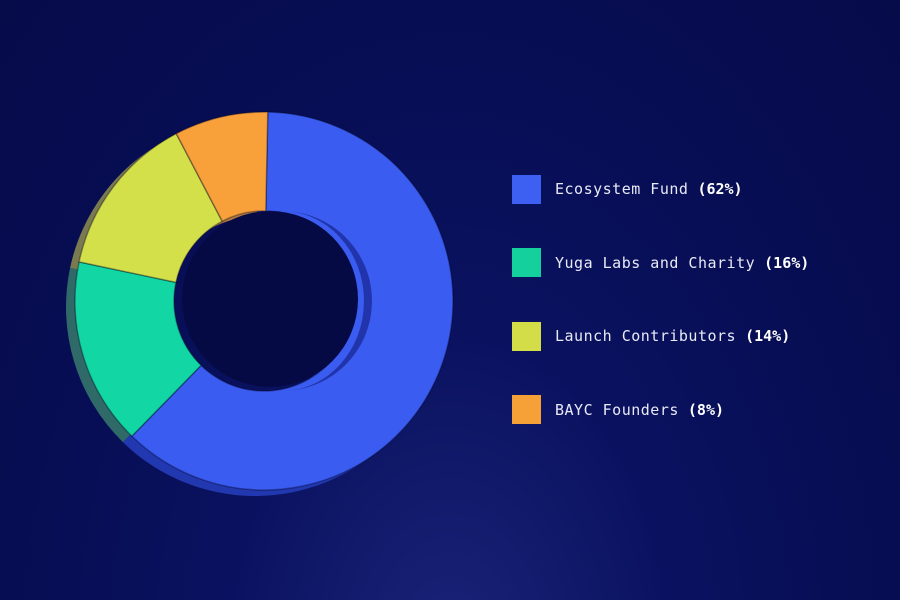 The image size is (900, 600). I want to click on legend-percent: (62%), so click(720, 189).